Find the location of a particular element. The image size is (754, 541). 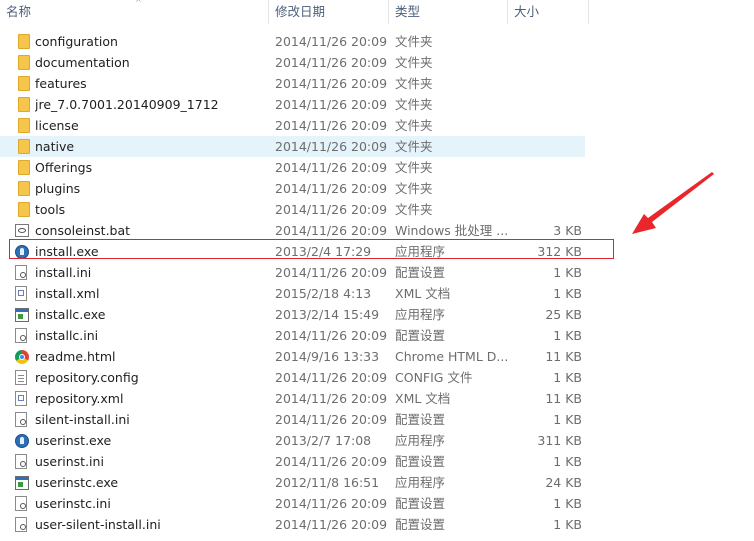

file-size: 312 KB is located at coordinates (559, 251).